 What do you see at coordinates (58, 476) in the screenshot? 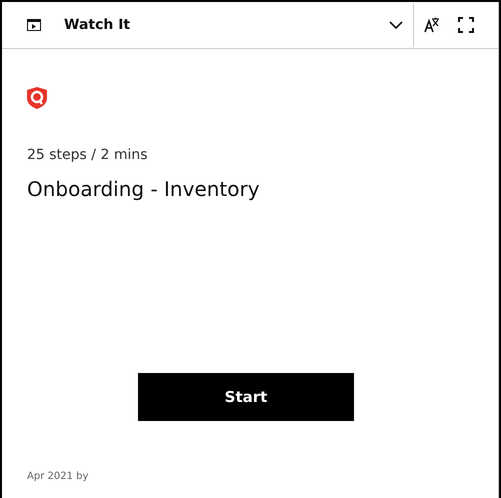
I see `publish-date: Apr 2021 by` at bounding box center [58, 476].